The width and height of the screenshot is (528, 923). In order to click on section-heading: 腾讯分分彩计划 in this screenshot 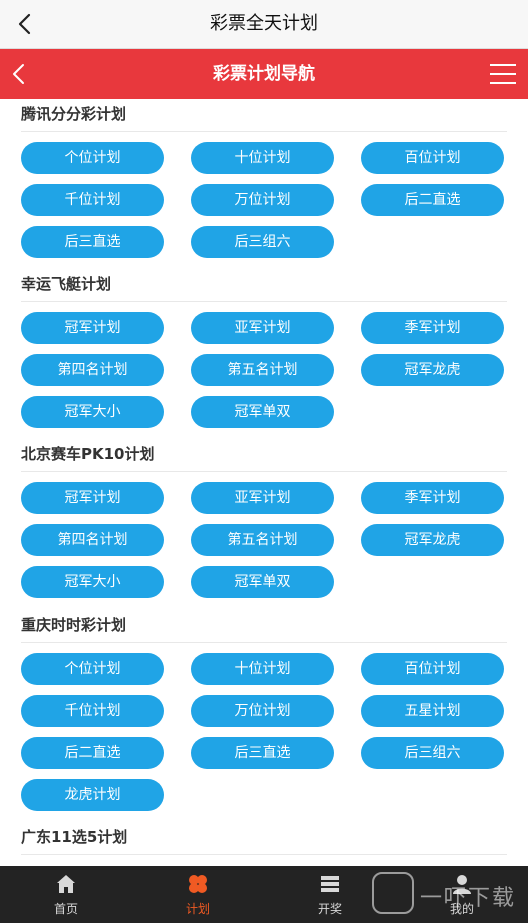, I will do `click(74, 114)`.